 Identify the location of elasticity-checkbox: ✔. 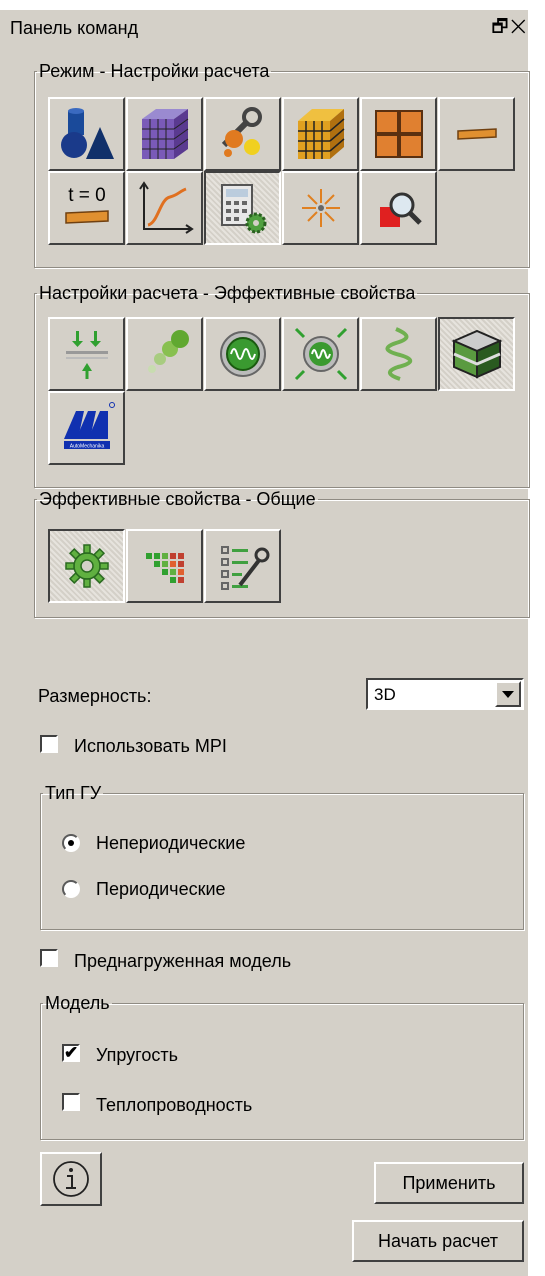
(71, 1053).